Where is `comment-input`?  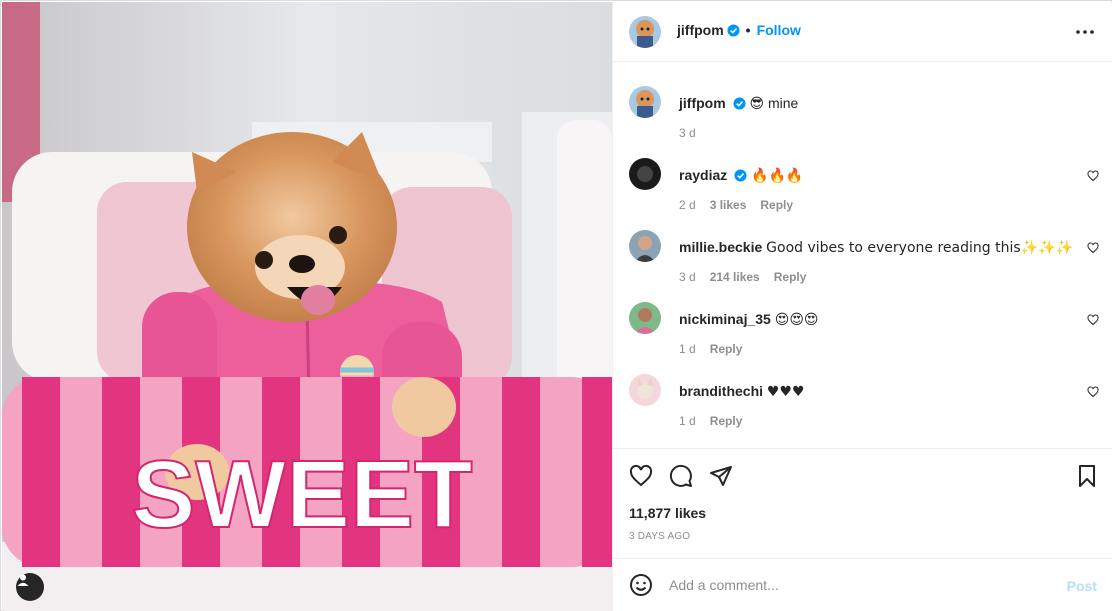
comment-input is located at coordinates (859, 585).